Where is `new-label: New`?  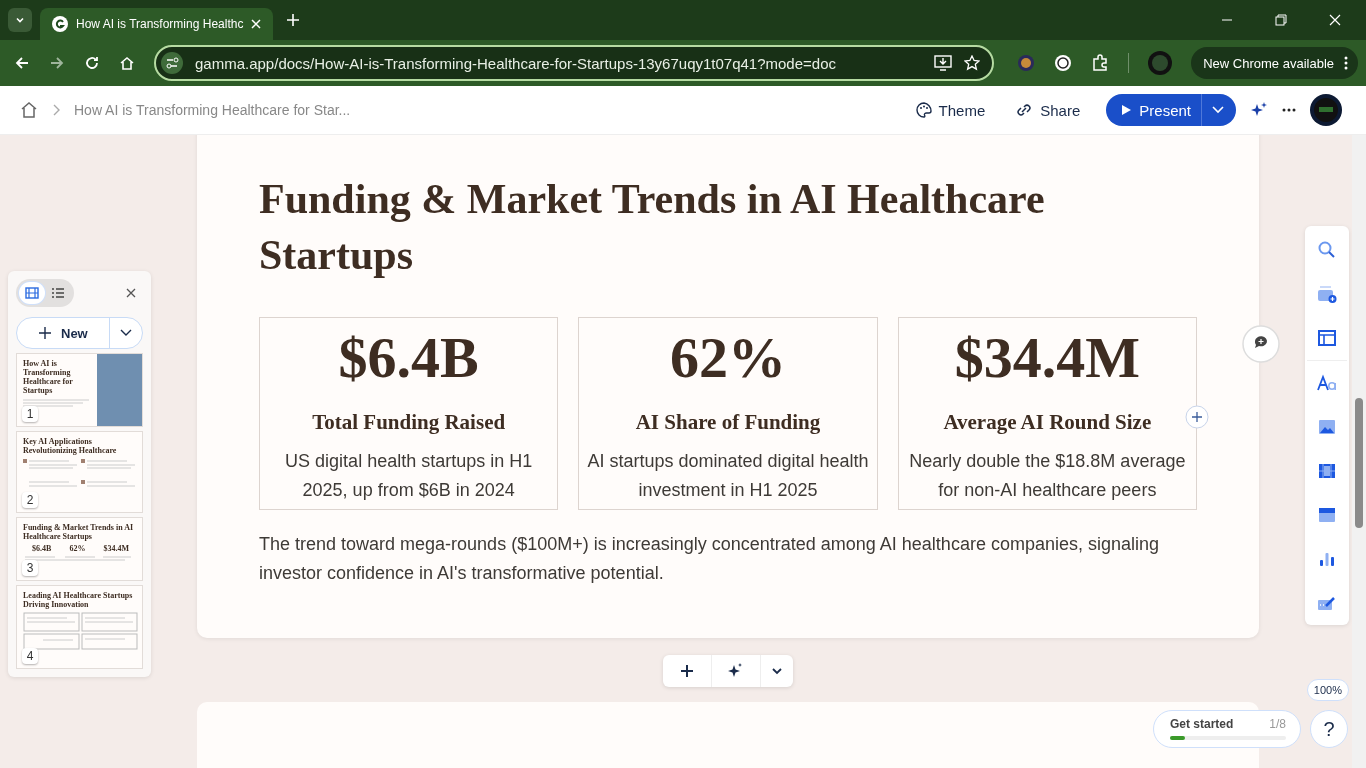
new-label: New is located at coordinates (69, 333).